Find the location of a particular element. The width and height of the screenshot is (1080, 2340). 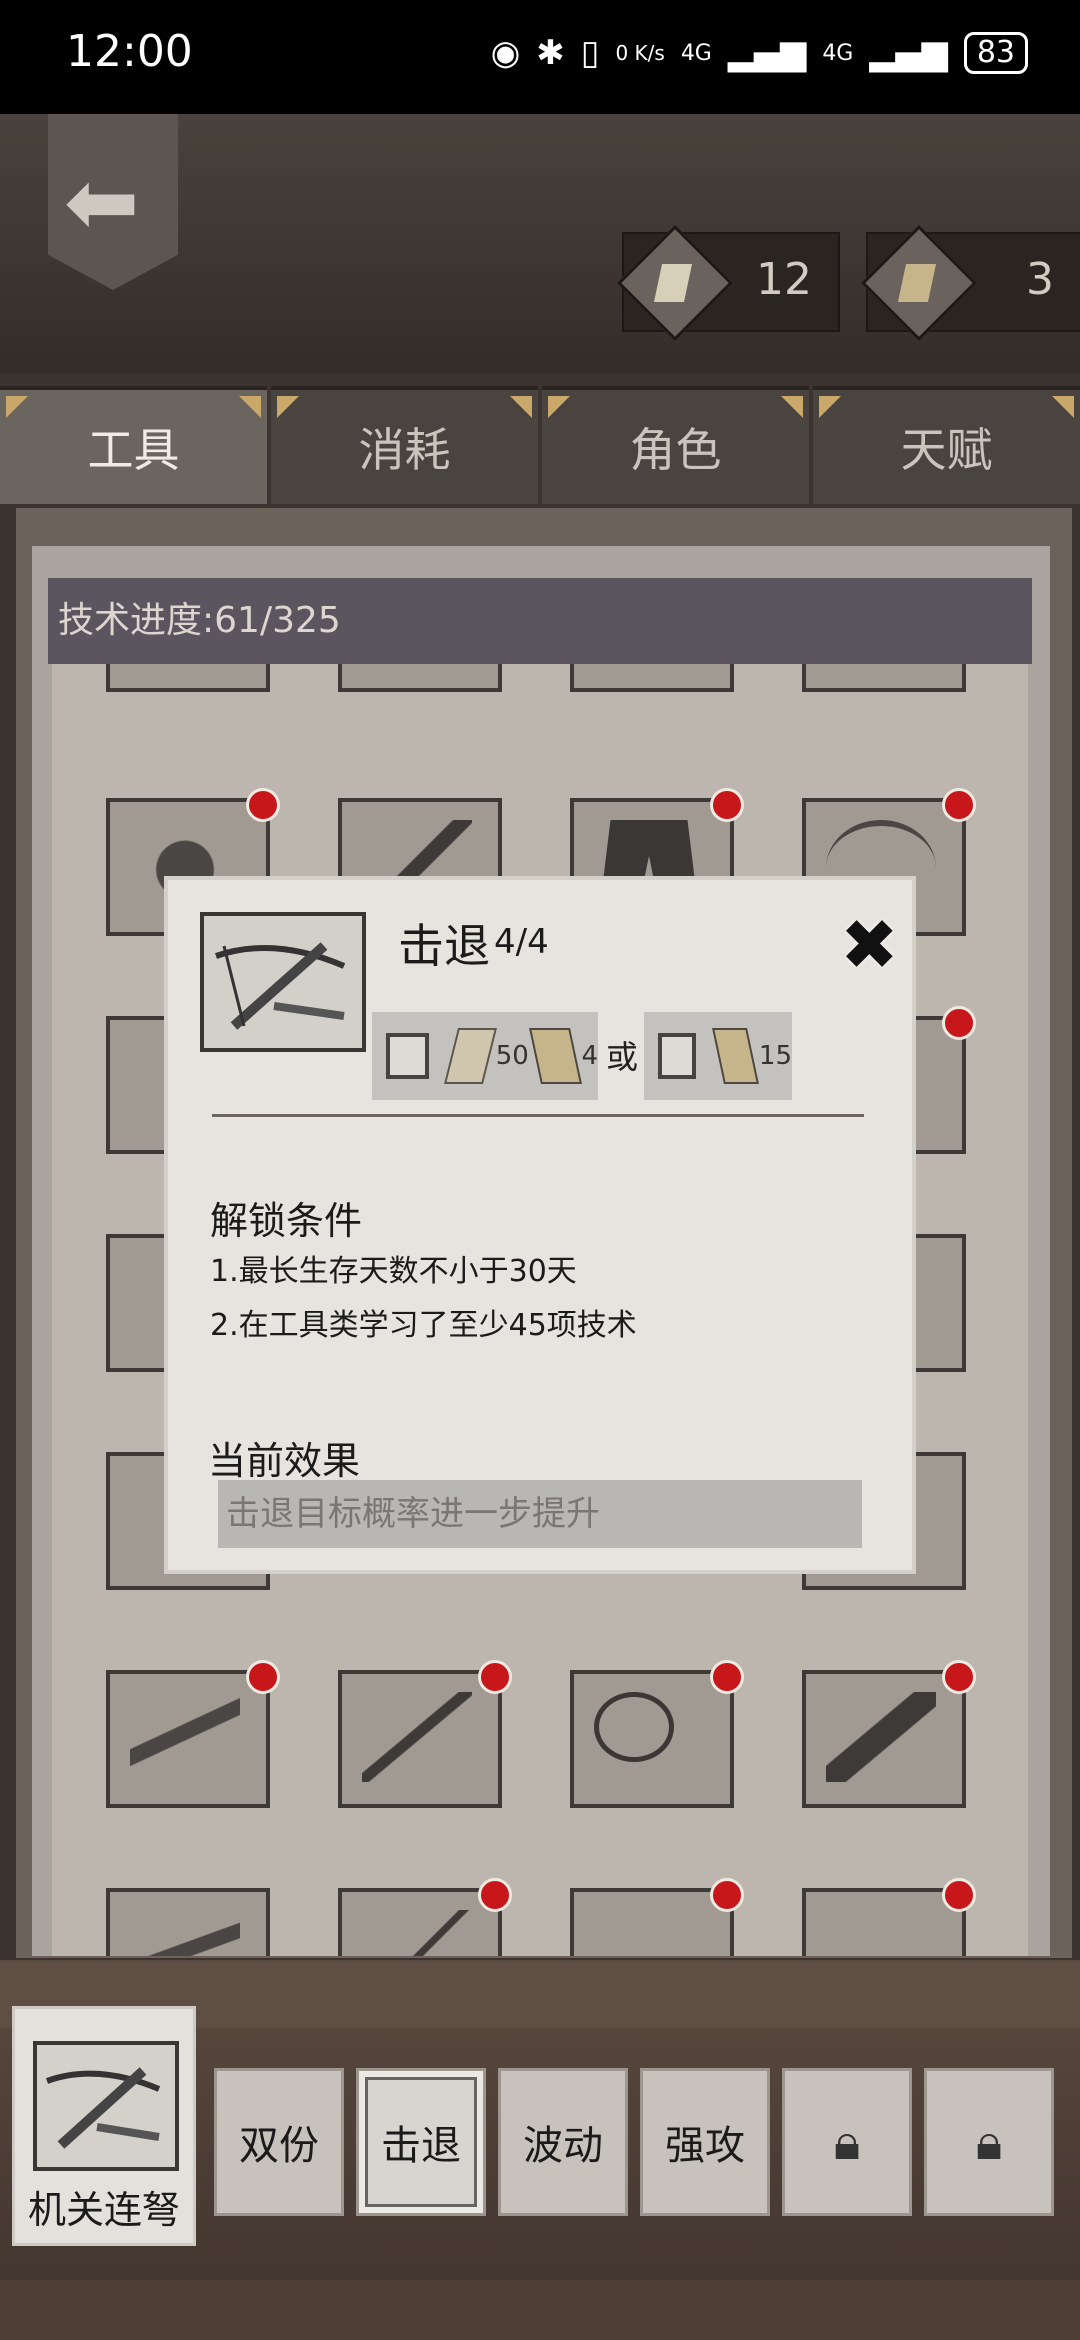

selected-tool-card: 机关连弩 is located at coordinates (104, 2126).